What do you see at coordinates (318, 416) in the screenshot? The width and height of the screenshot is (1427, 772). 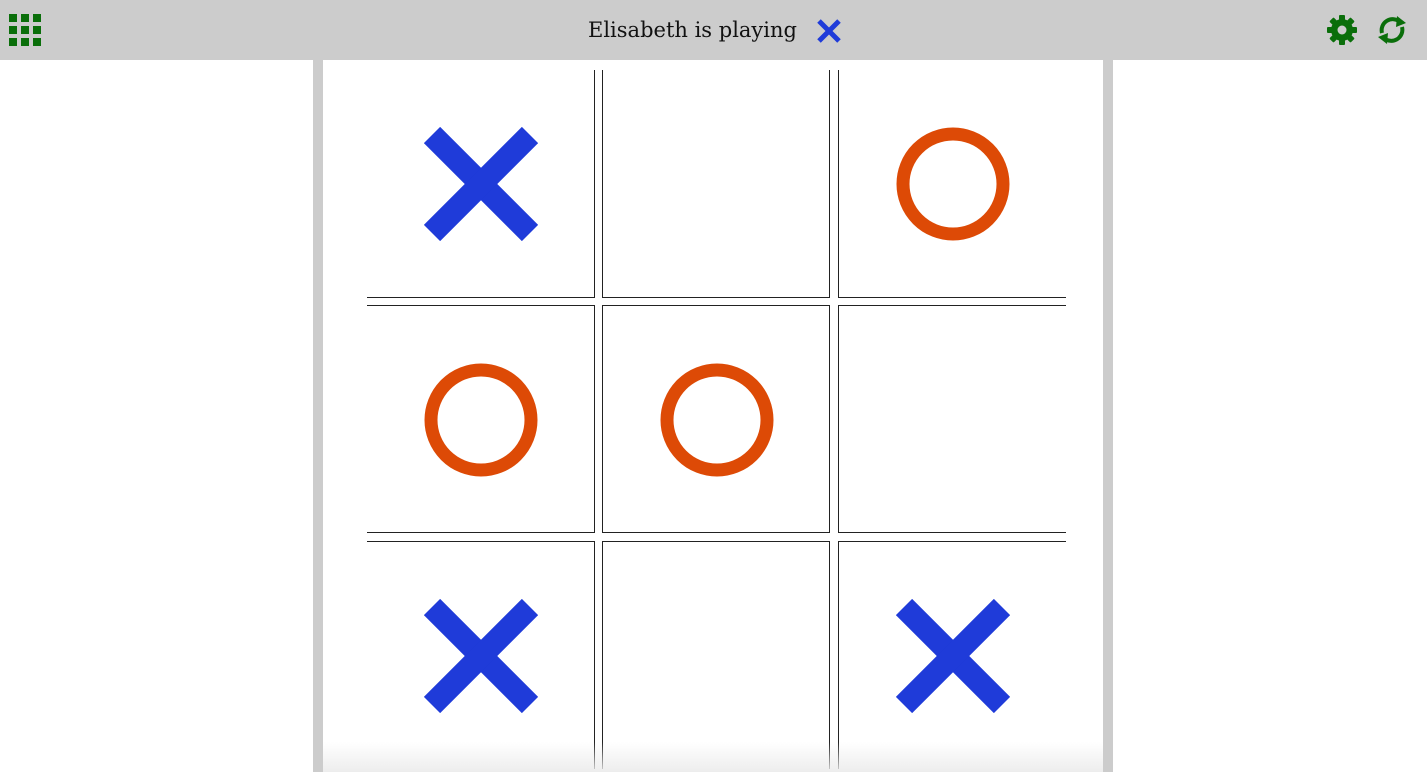 I see `board-frame-left` at bounding box center [318, 416].